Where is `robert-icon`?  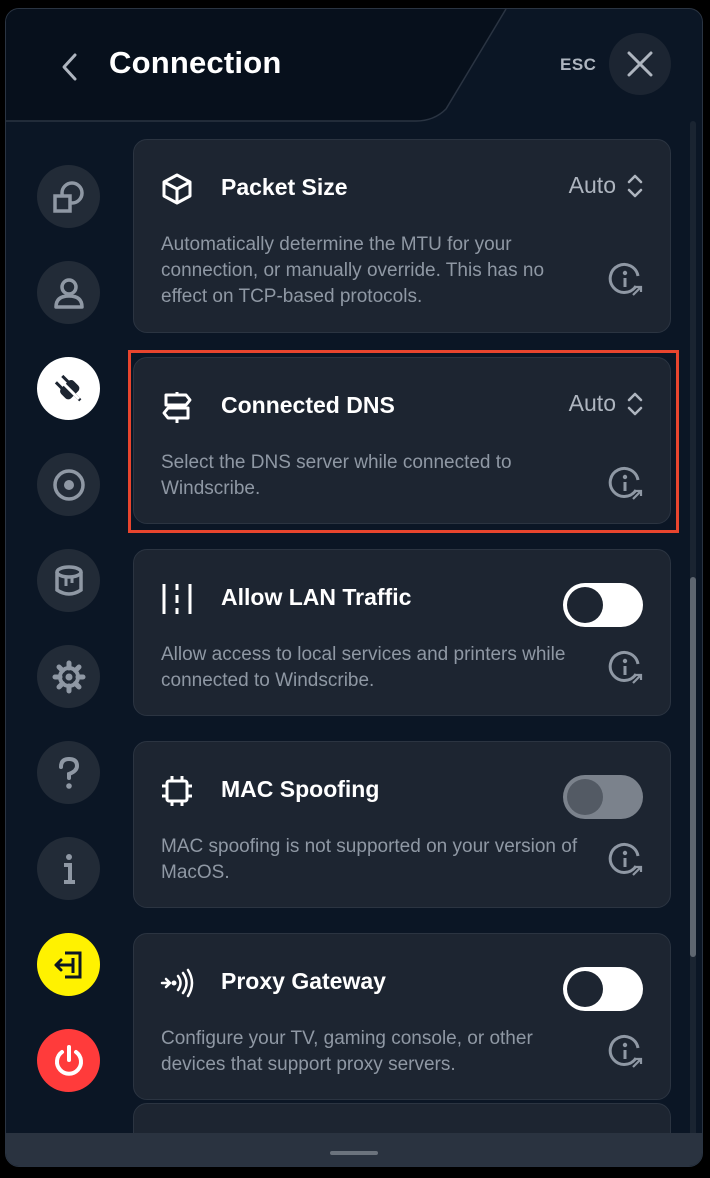
robert-icon is located at coordinates (68, 484).